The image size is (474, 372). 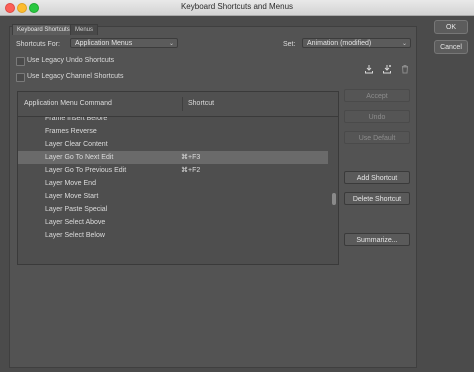 I want to click on set-value: Animation (modified), so click(x=339, y=43).